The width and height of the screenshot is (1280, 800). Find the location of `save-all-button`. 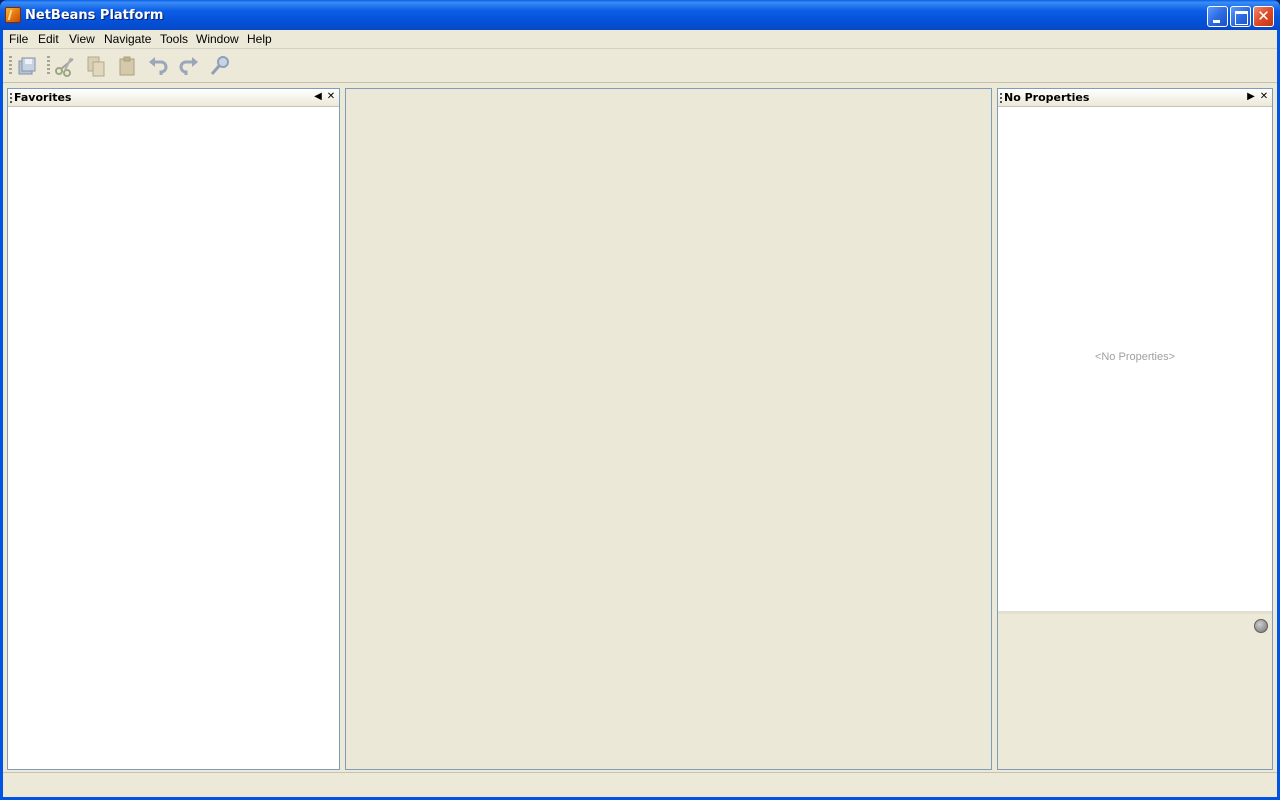

save-all-button is located at coordinates (27, 66).